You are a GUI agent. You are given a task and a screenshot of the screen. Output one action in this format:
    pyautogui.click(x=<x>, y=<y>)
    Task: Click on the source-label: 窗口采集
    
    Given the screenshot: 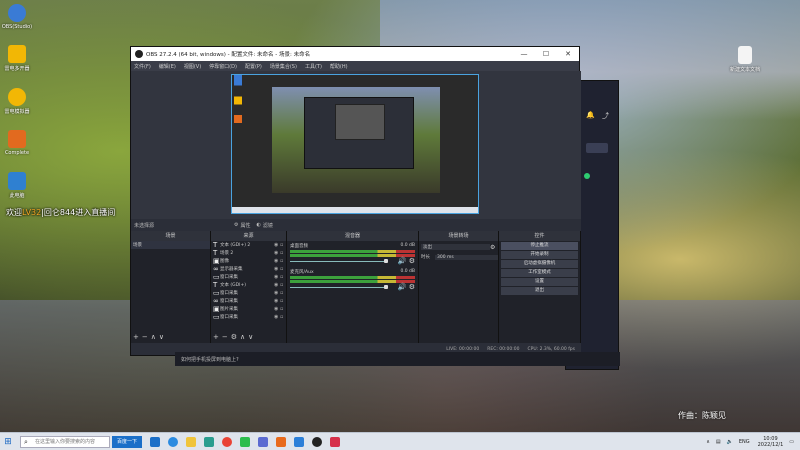 What is the action you would take?
    pyautogui.click(x=229, y=301)
    